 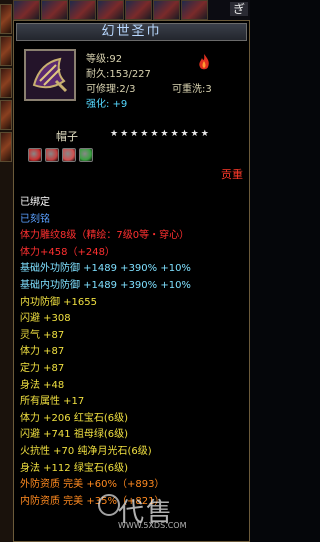 What do you see at coordinates (35, 219) in the screenshot?
I see `stat-line: 已刻铭` at bounding box center [35, 219].